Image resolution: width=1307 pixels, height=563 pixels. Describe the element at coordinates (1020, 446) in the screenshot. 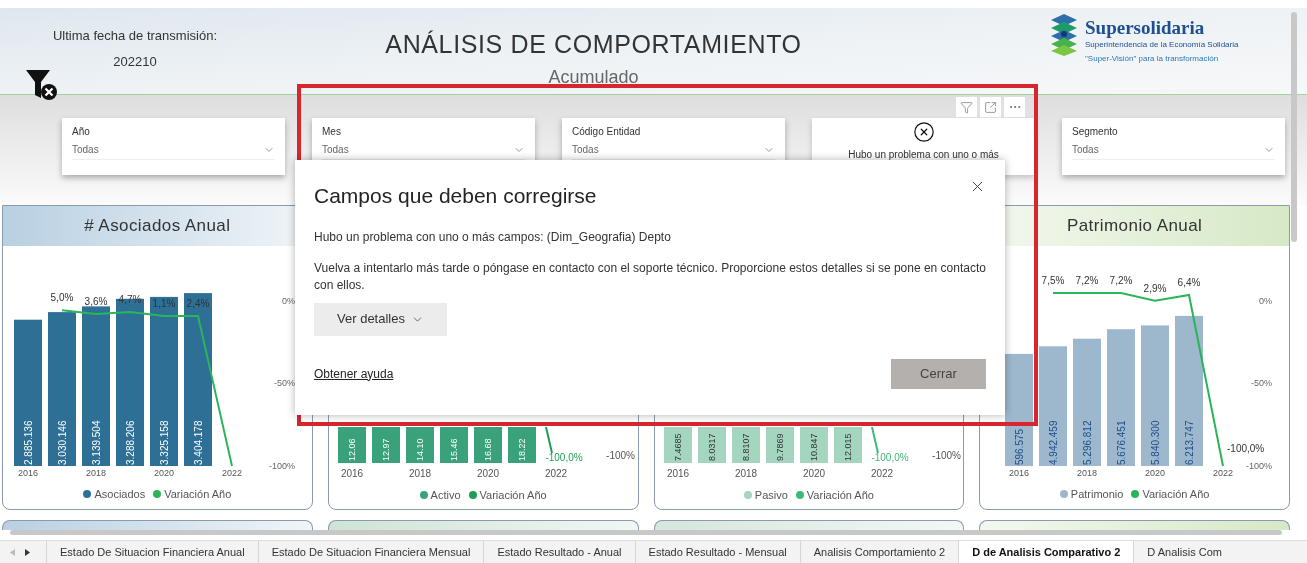

I see `bar-value-label: 596.575` at that location.